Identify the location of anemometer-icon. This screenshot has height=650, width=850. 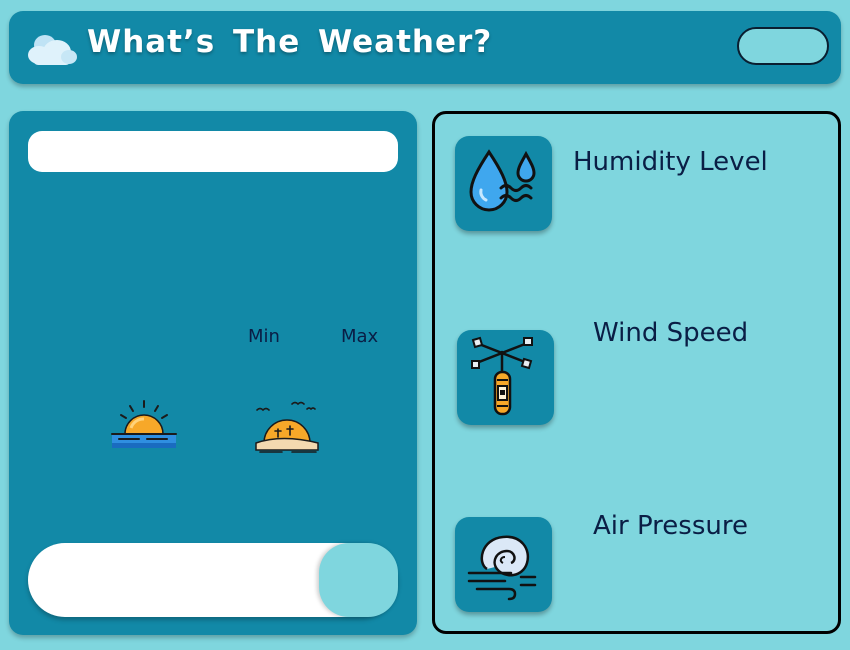
(502, 376).